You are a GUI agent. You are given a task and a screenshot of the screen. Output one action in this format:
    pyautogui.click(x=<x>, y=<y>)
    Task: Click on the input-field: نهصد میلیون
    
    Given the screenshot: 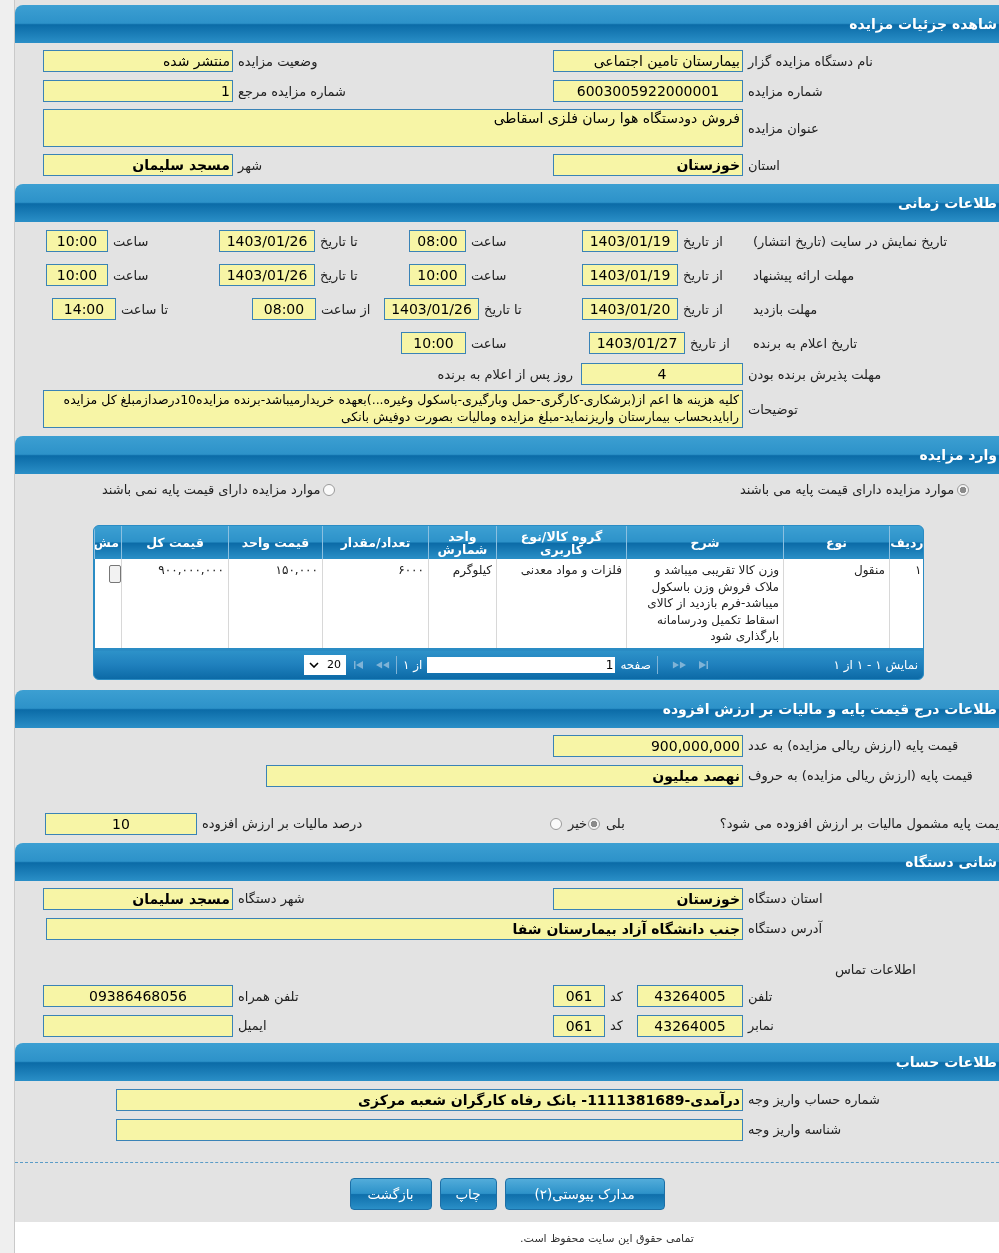 What is the action you would take?
    pyautogui.click(x=504, y=775)
    